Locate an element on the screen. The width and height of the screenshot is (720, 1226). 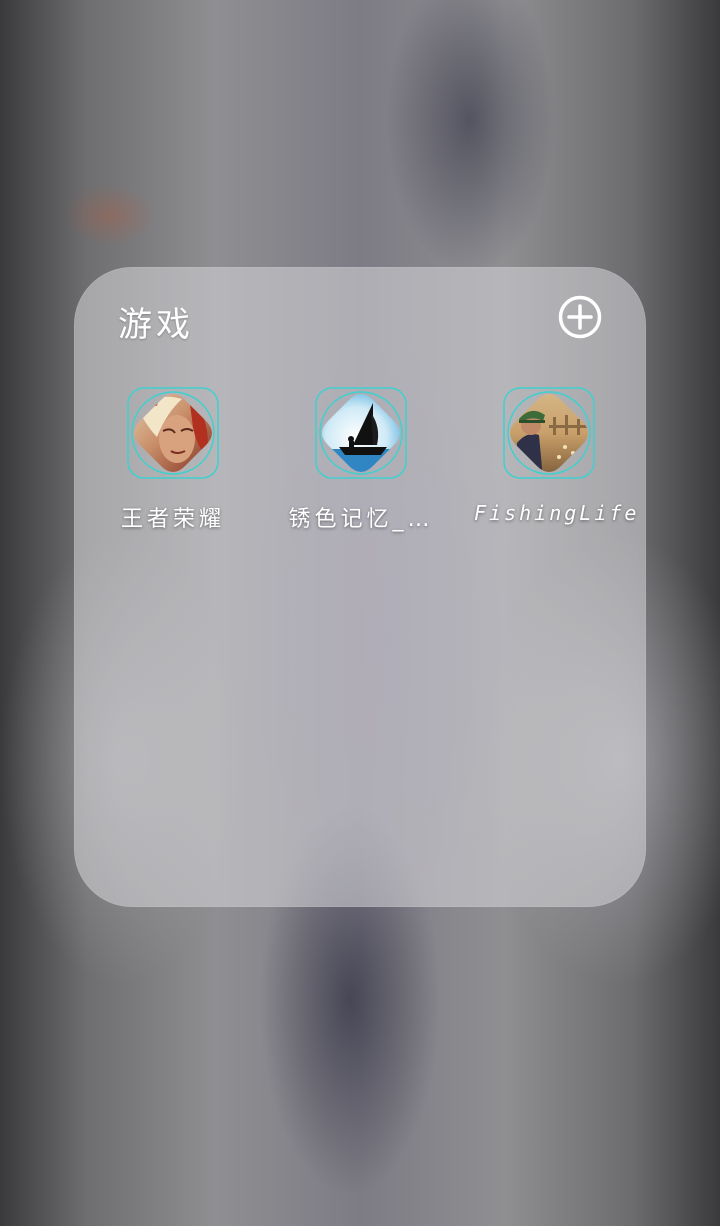
fishing-life-icon is located at coordinates (549, 433).